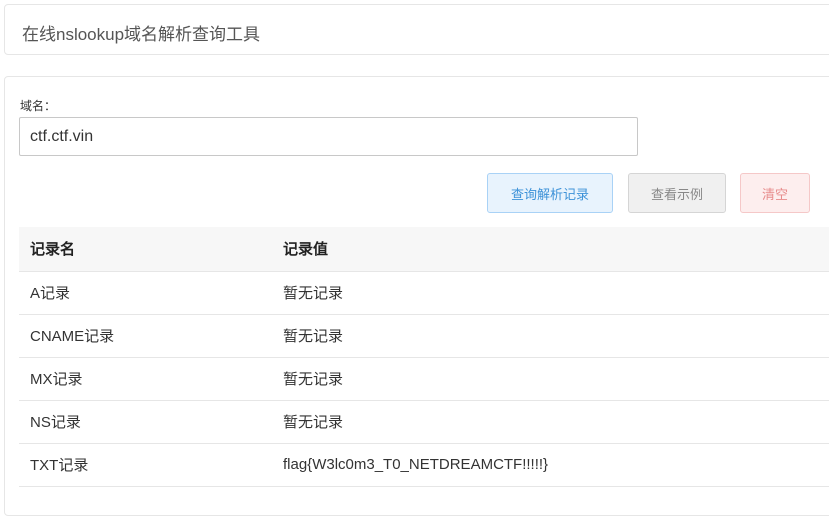 The image size is (829, 516). Describe the element at coordinates (145, 336) in the screenshot. I see `record-name-cell: CNAME记录` at that location.